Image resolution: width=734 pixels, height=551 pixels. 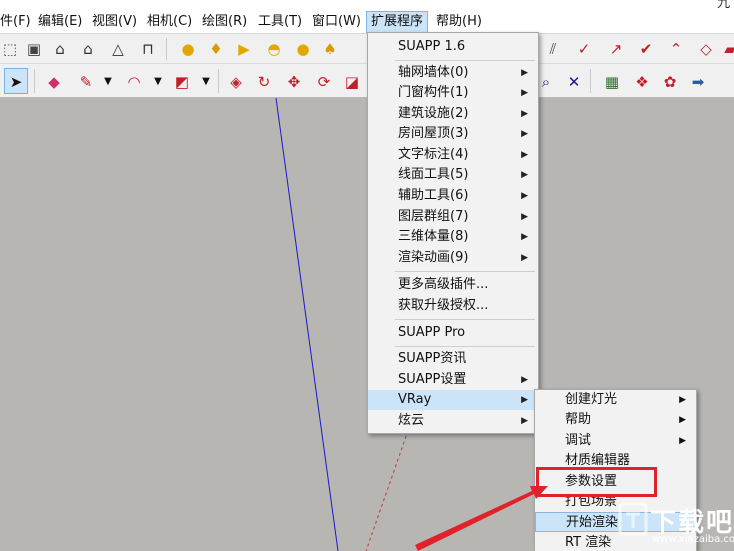 What do you see at coordinates (324, 82) in the screenshot?
I see `rotate-icon: ⟳` at bounding box center [324, 82].